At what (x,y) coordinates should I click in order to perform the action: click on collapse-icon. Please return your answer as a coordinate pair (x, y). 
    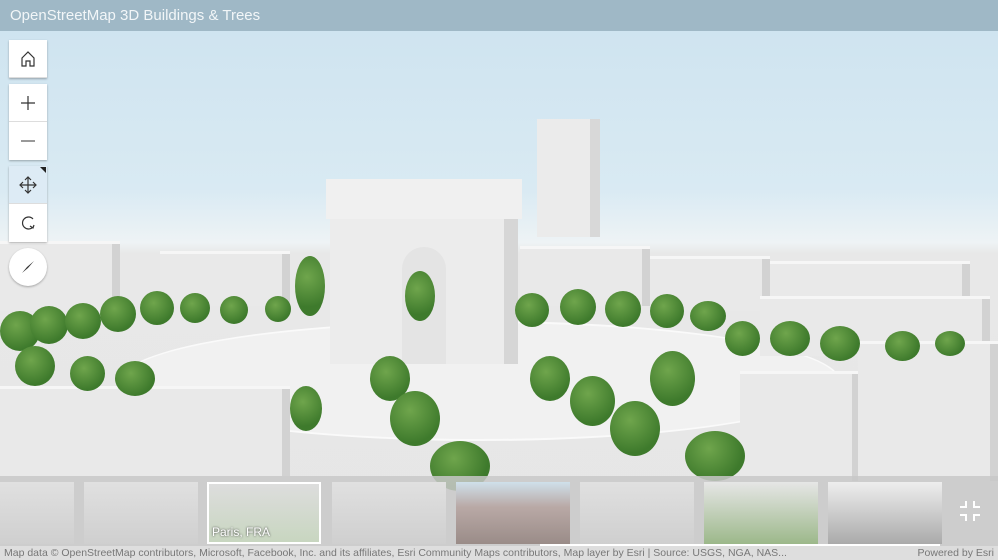
    Looking at the image, I should click on (970, 511).